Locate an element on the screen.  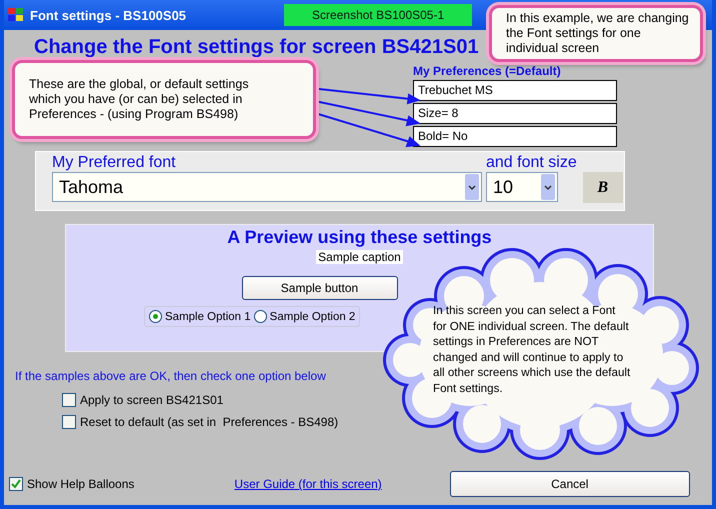
page-heading: Change the Font settings for screen BS421S01 is located at coordinates (256, 47).